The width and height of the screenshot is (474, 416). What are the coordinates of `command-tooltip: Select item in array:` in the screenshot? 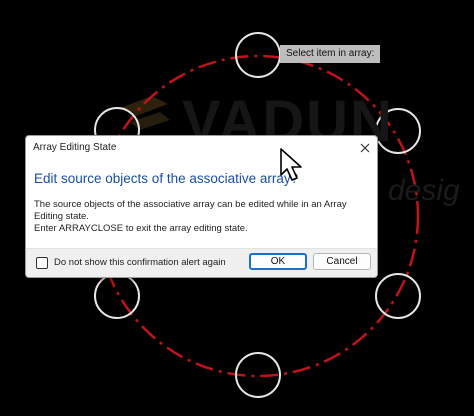 It's located at (330, 54).